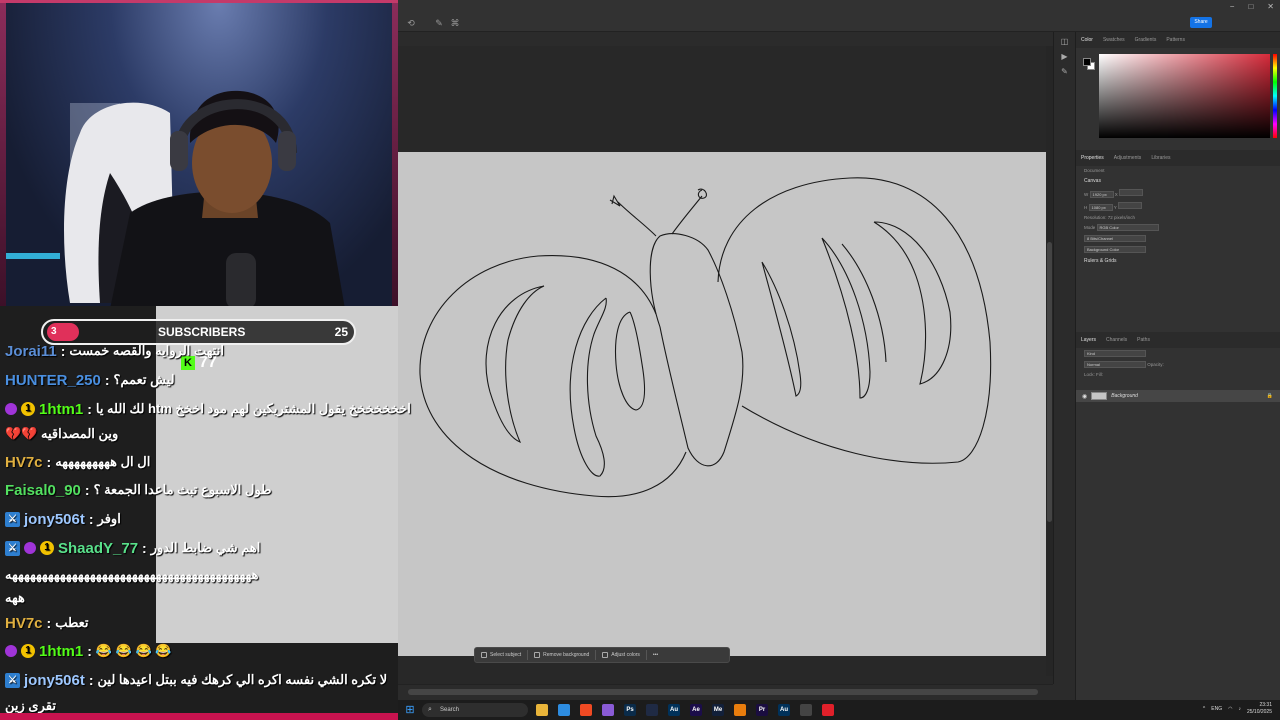  I want to click on rulers-grids-title: Rulers & Grids, so click(1100, 261).